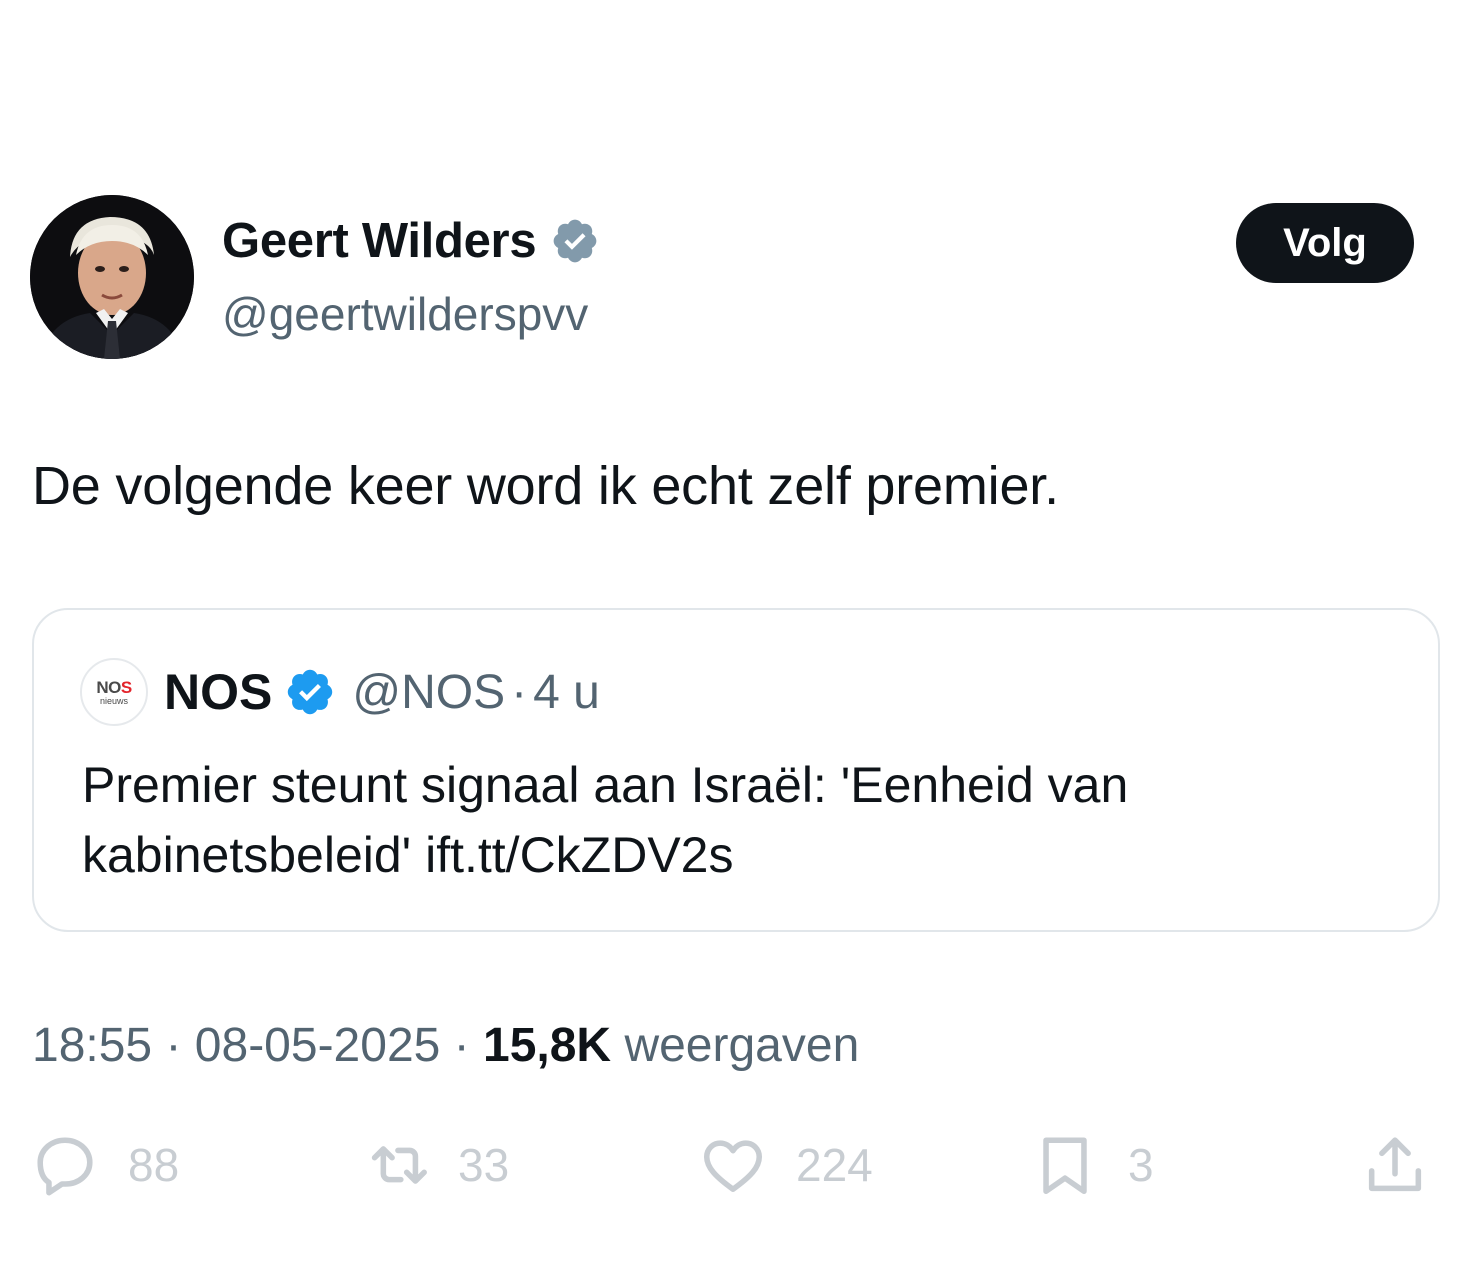 The height and width of the screenshot is (1278, 1472). I want to click on like-button: 224, so click(785, 1165).